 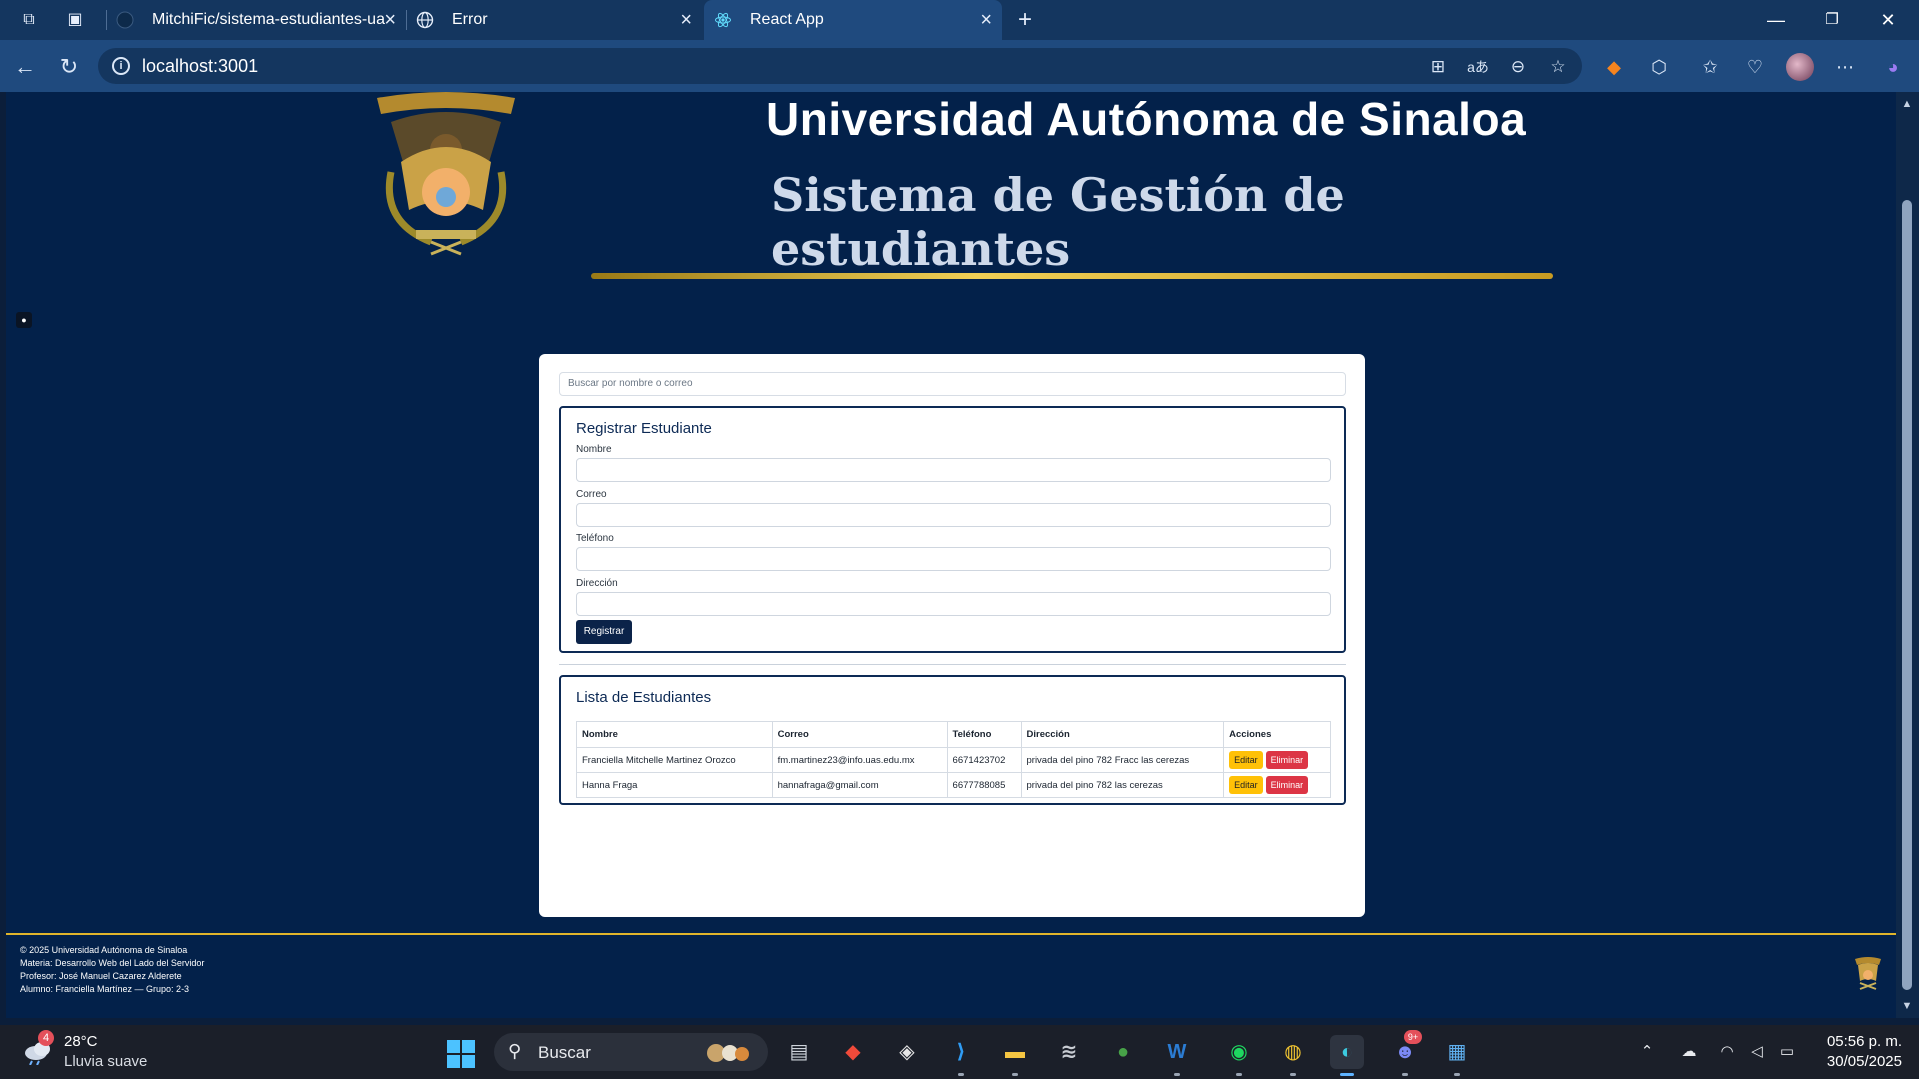 I want to click on tab-github: MitchiFic/sistema-estudiantes-ua ×, so click(x=256, y=20).